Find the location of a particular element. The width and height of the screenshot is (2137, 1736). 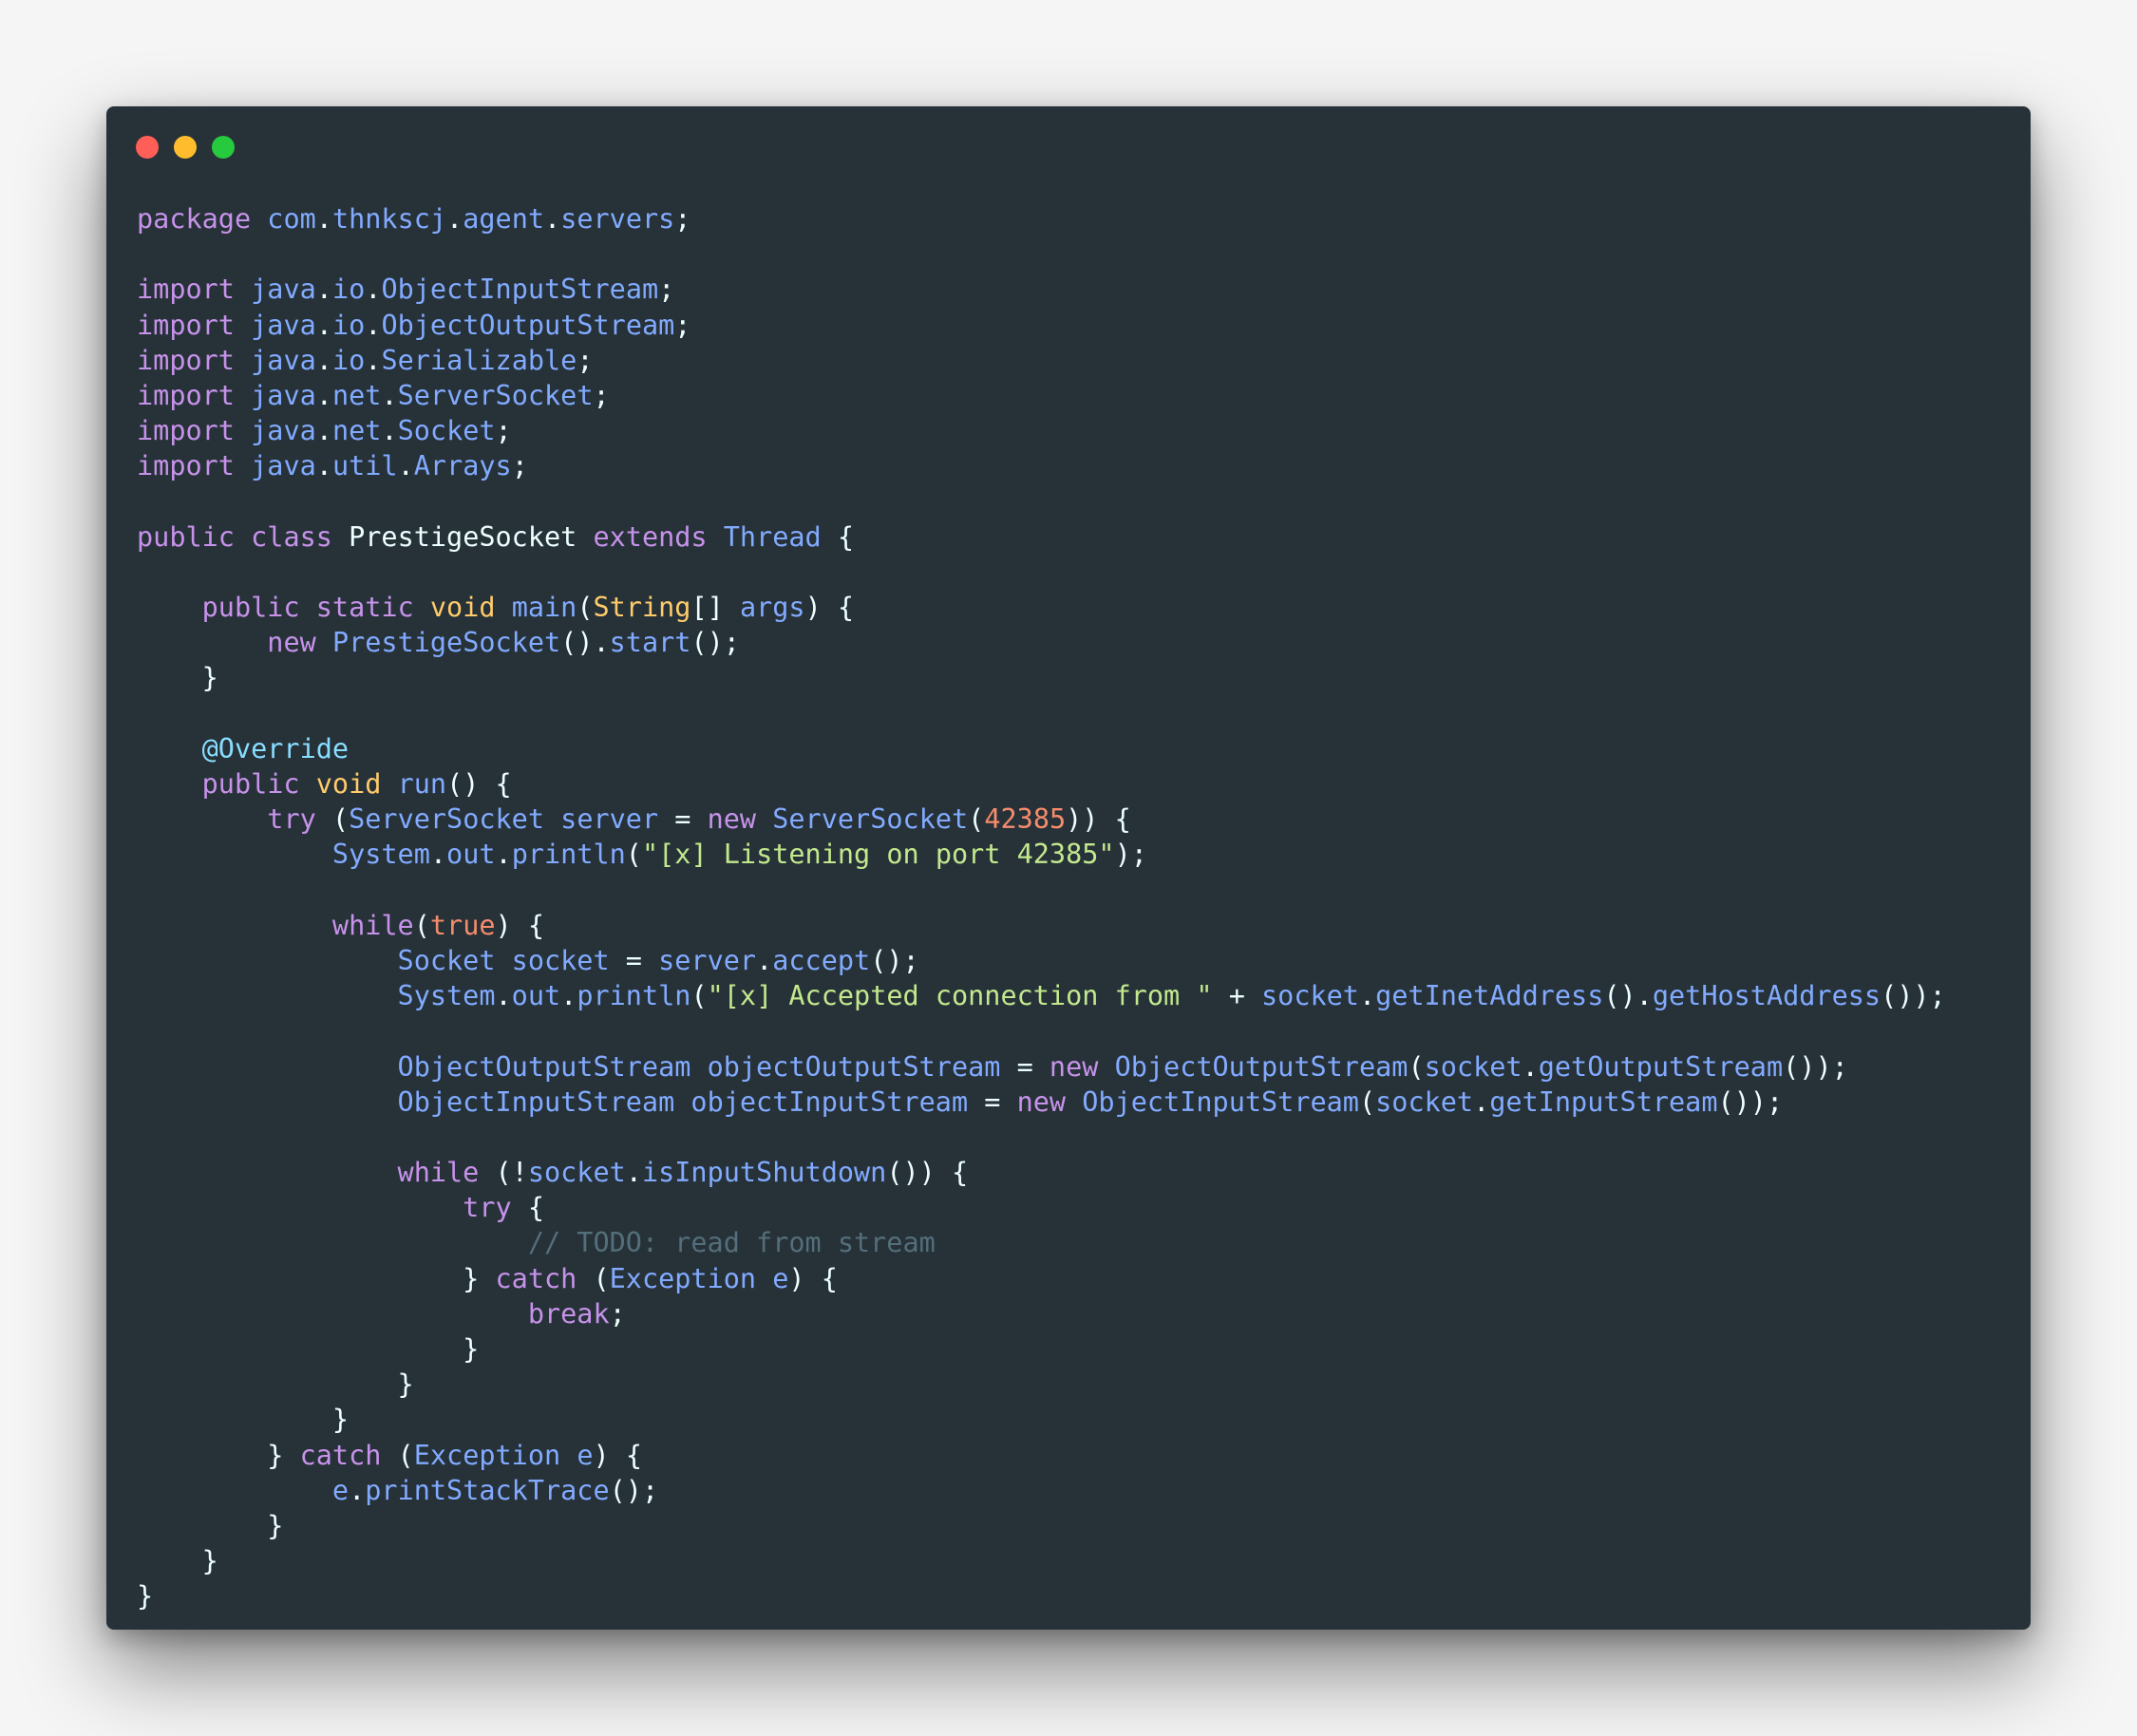

code-token: () { is located at coordinates (479, 784).